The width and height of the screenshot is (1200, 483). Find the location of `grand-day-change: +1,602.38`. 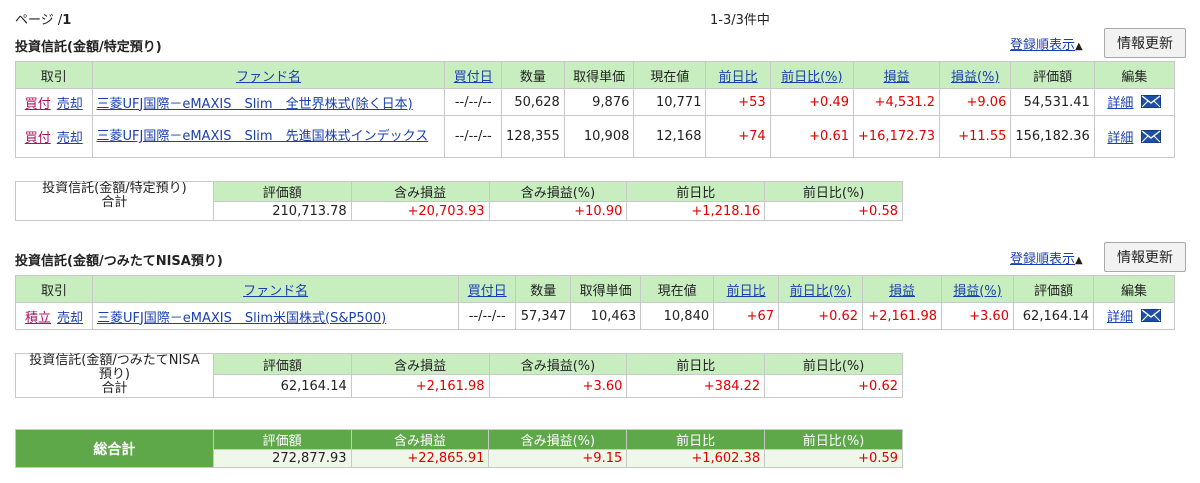

grand-day-change: +1,602.38 is located at coordinates (696, 458).